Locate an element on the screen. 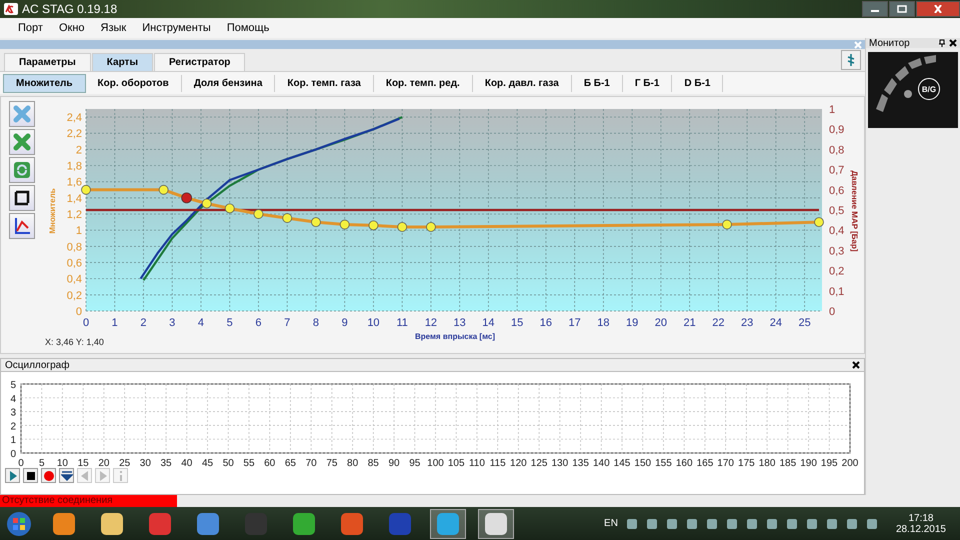 The width and height of the screenshot is (960, 540). axis-tick-label: 24 is located at coordinates (776, 323).